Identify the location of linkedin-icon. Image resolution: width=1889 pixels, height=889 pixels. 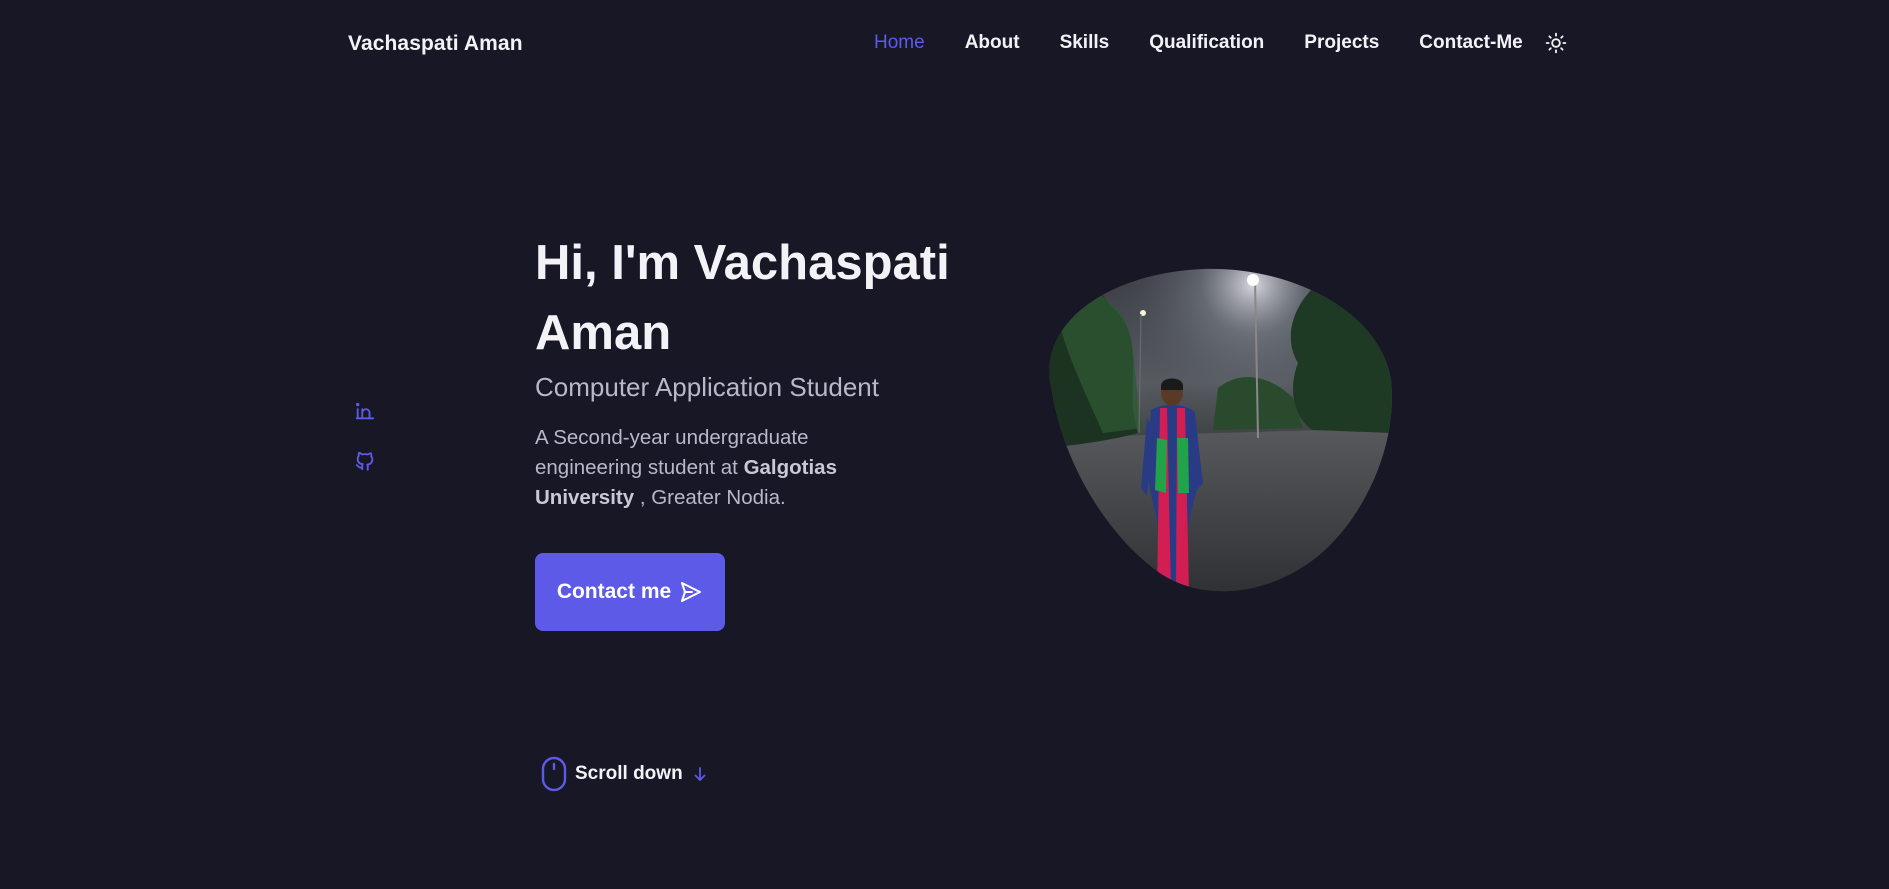
(365, 411).